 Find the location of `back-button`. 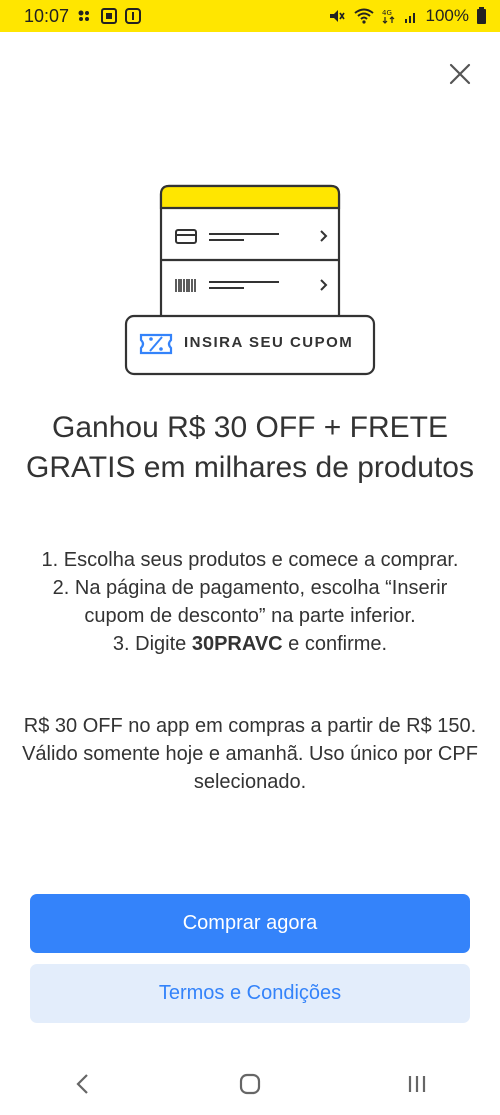

back-button is located at coordinates (83, 1084).